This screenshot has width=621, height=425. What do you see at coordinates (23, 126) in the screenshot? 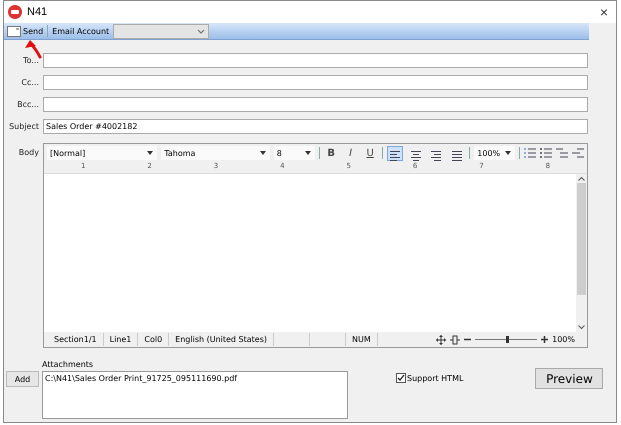
I see `field-label: Subject` at bounding box center [23, 126].